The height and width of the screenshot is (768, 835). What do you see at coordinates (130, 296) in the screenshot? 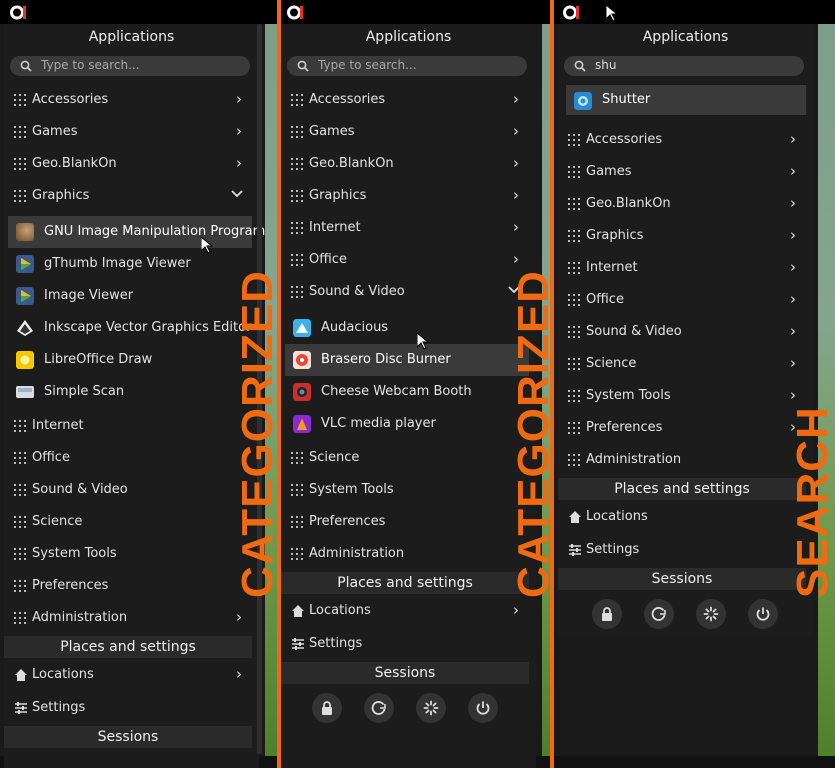
I see `app-item-image-viewer: Image Viewer` at bounding box center [130, 296].